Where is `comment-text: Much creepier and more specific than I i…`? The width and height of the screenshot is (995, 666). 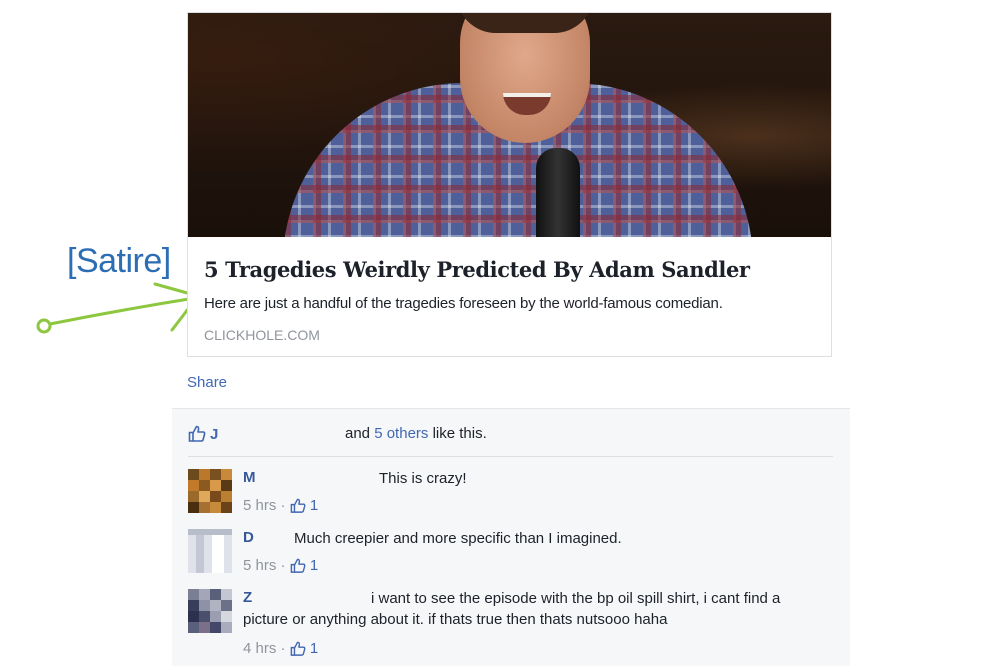
comment-text: Much creepier and more specific than I i… is located at coordinates (458, 538).